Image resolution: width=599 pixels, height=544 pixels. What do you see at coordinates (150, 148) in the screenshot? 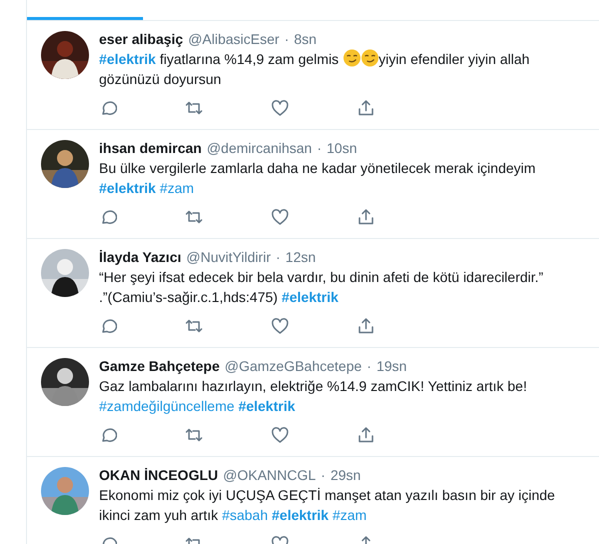
I see `user-name: ihsan demircan` at bounding box center [150, 148].